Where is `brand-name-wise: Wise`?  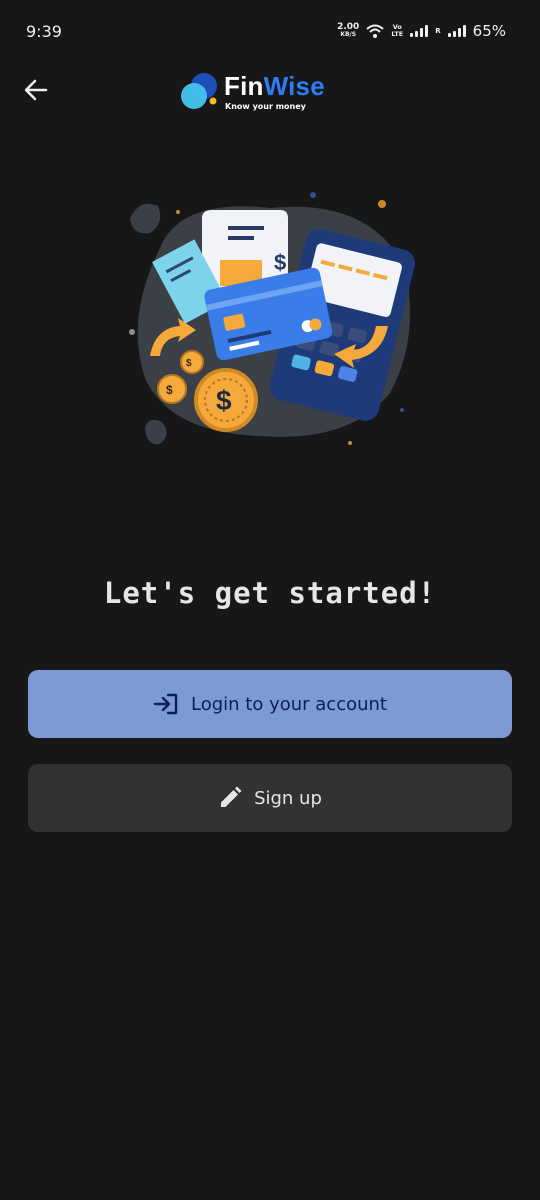 brand-name-wise: Wise is located at coordinates (294, 86).